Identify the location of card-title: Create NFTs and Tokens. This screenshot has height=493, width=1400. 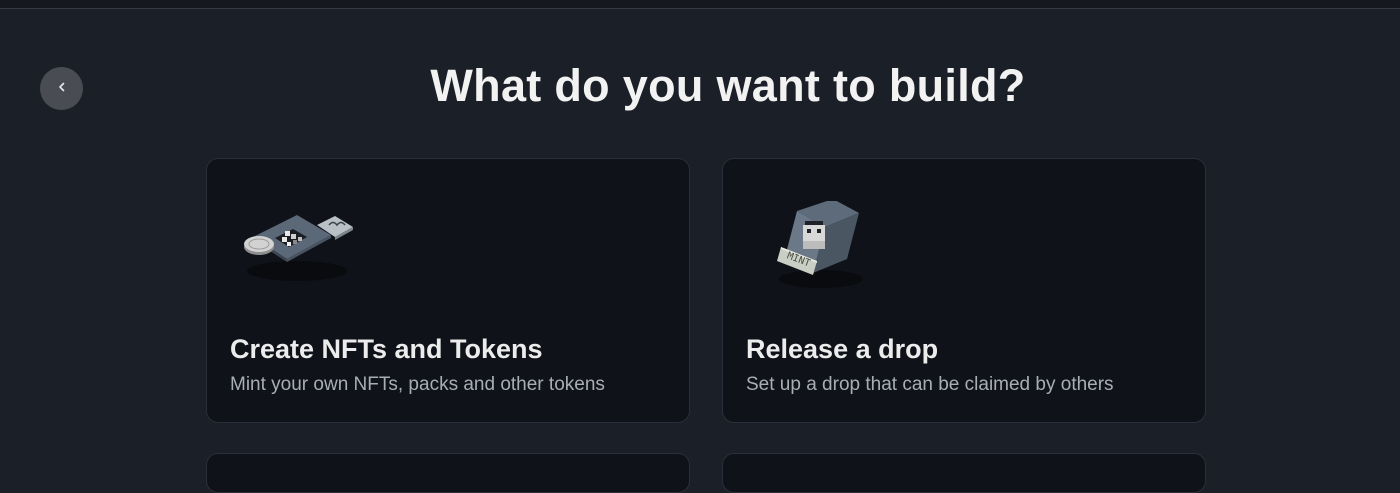
(386, 349).